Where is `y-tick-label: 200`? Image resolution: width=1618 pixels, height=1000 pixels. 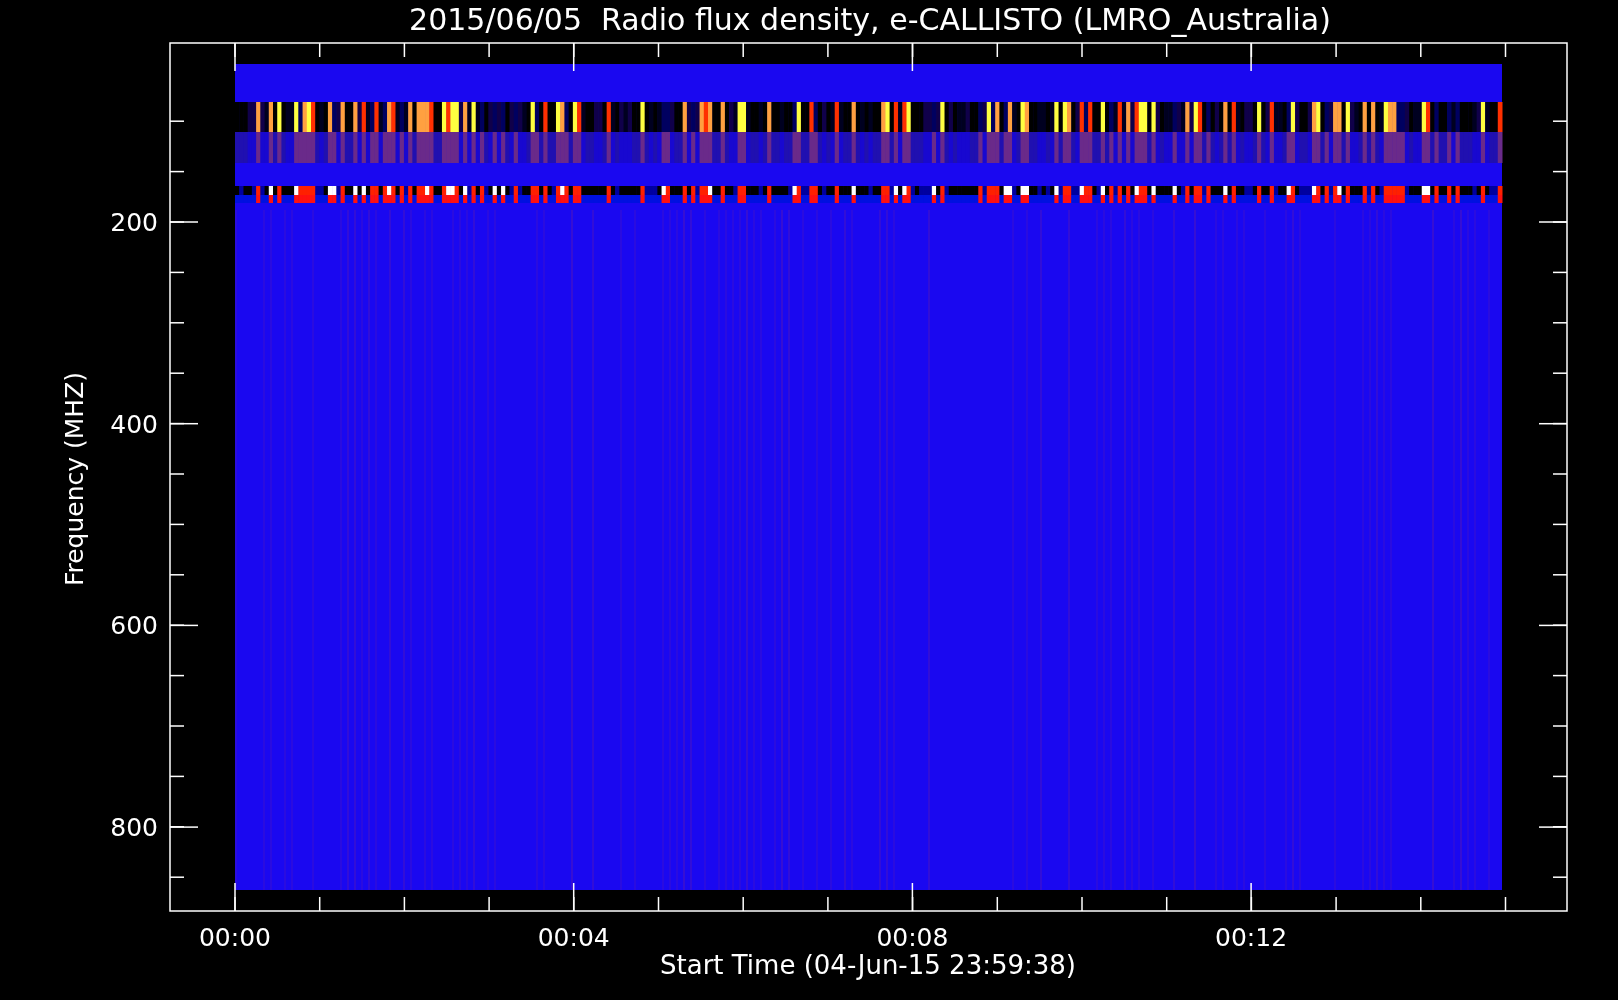 y-tick-label: 200 is located at coordinates (134, 222).